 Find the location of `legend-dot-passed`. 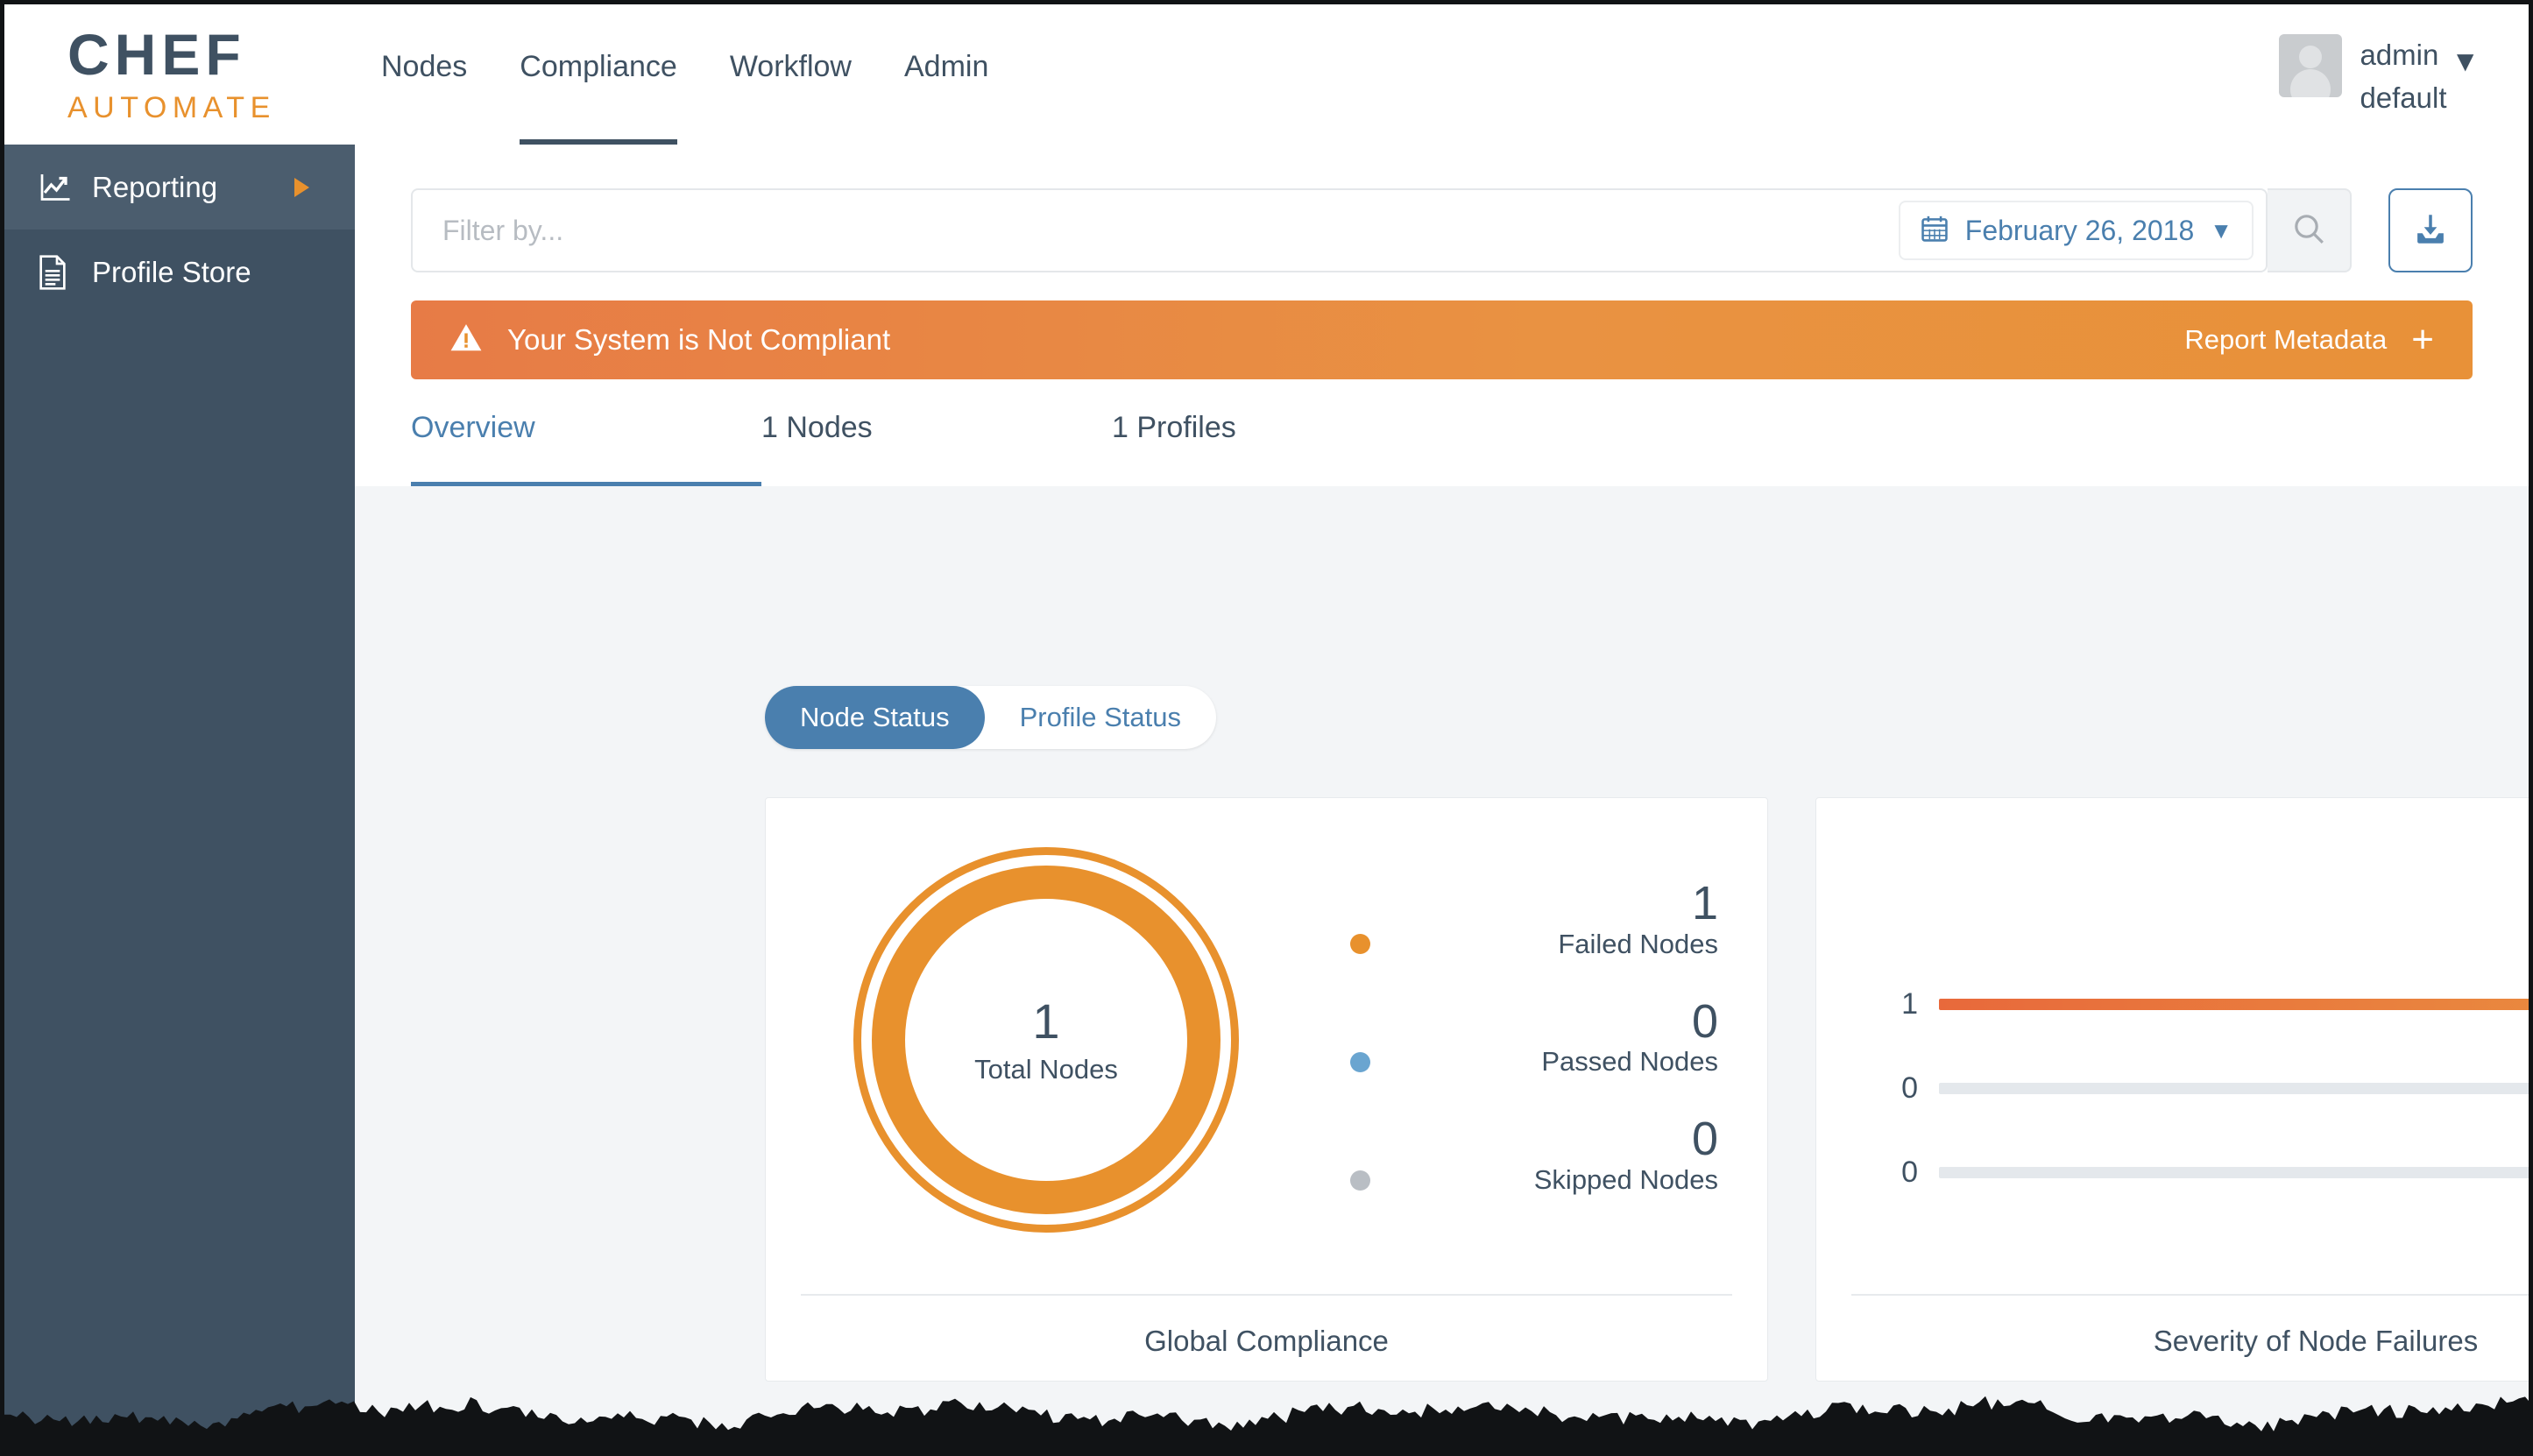

legend-dot-passed is located at coordinates (1360, 1061).